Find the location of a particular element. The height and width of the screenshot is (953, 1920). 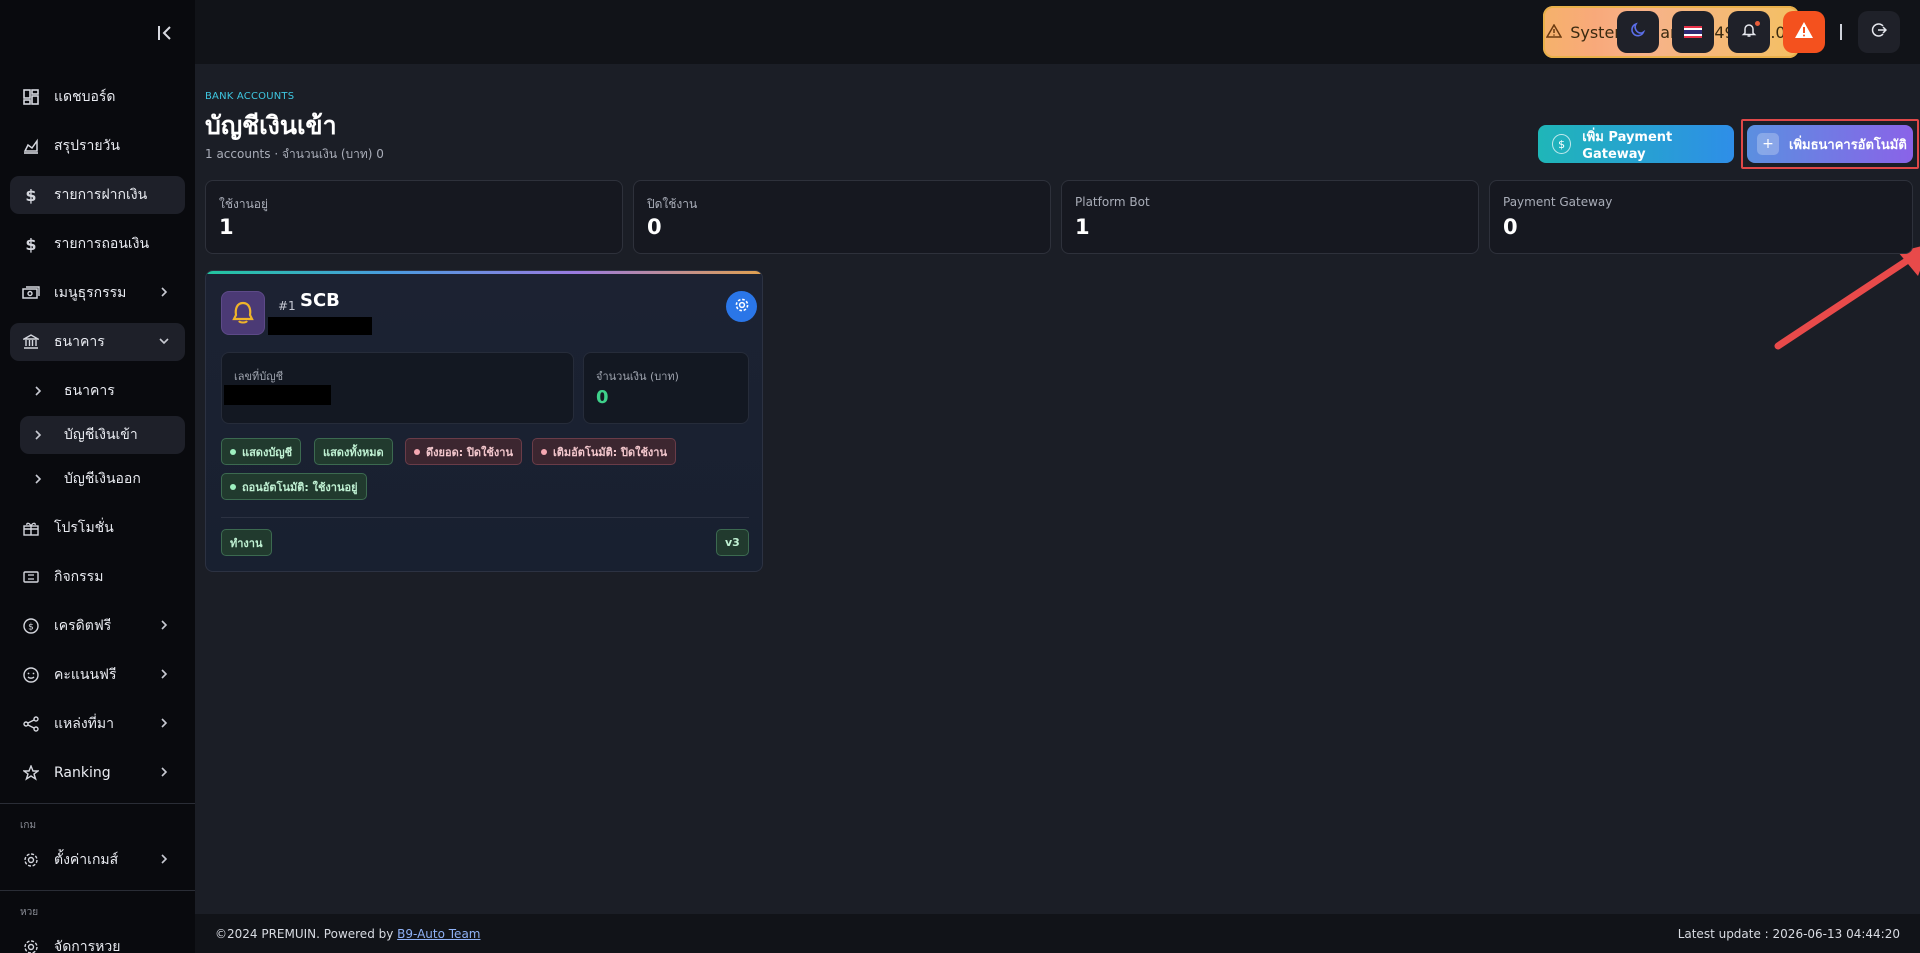

sidebar-section-lotto: หวย is located at coordinates (29, 912).